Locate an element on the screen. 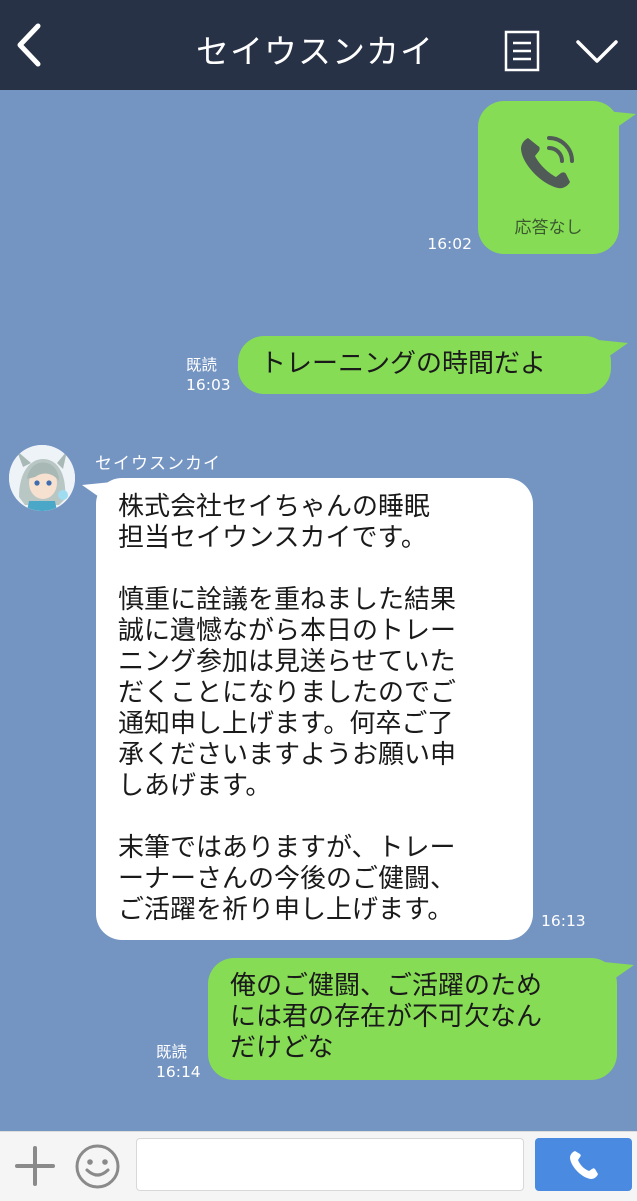  message-time: 16:14 is located at coordinates (178, 1072).